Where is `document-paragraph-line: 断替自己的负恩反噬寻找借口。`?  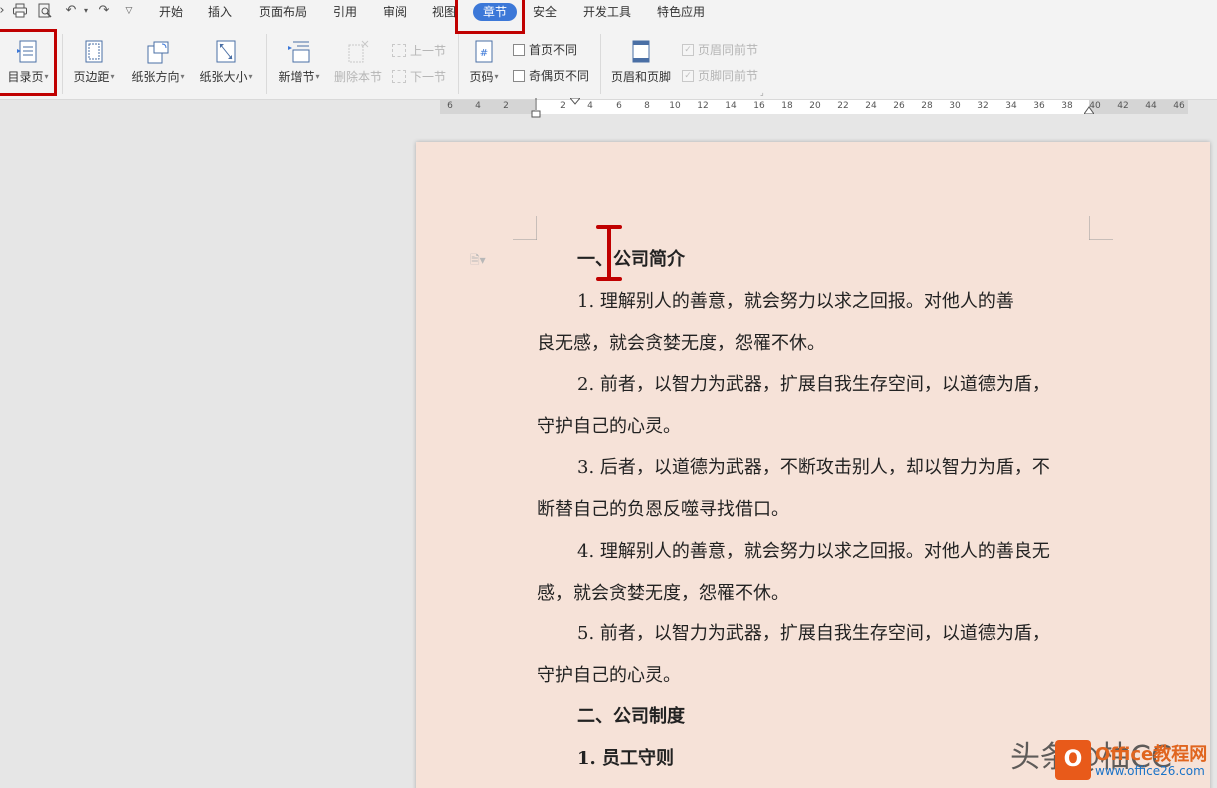
document-paragraph-line: 断替自己的负恩反噬寻找借口。 is located at coordinates (663, 510).